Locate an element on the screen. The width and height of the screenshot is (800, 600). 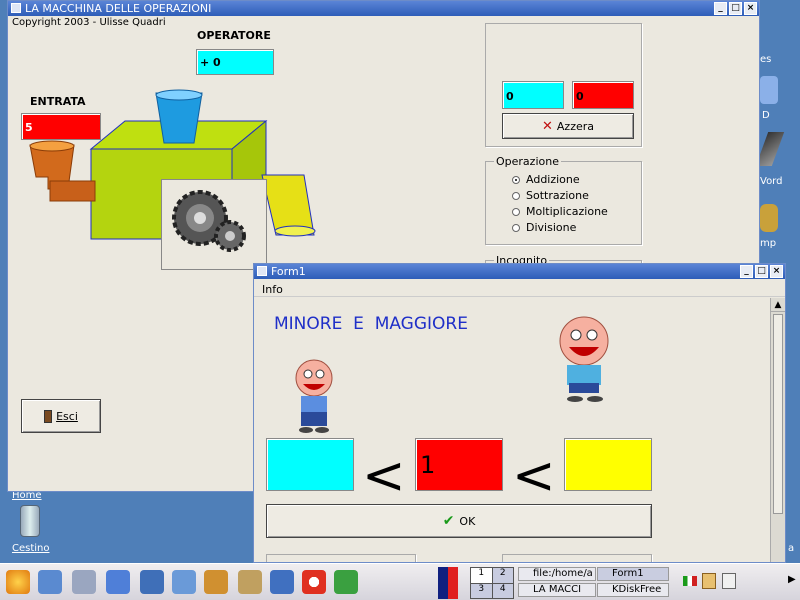
radio-moltiplicazione: Moltiplicazione is located at coordinates (560, 211).